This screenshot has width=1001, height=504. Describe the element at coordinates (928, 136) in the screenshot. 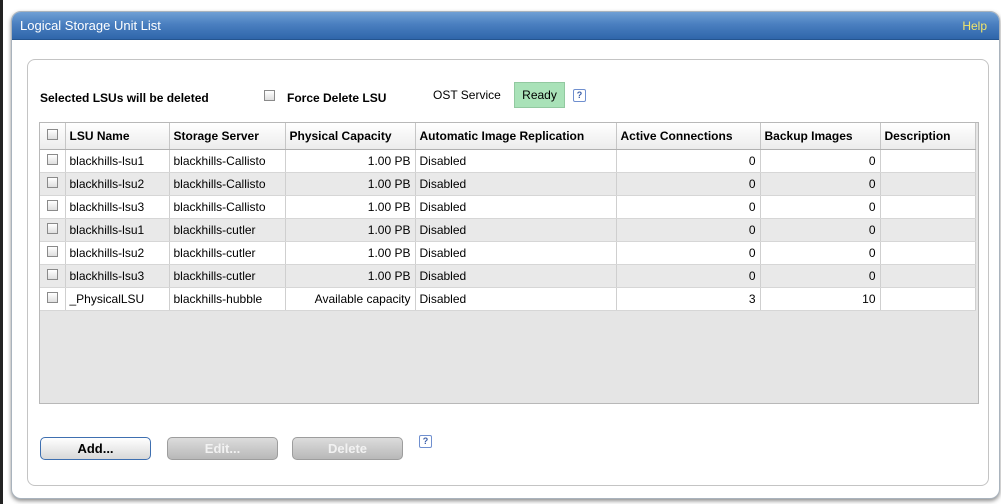

I see `column-header: Description` at that location.